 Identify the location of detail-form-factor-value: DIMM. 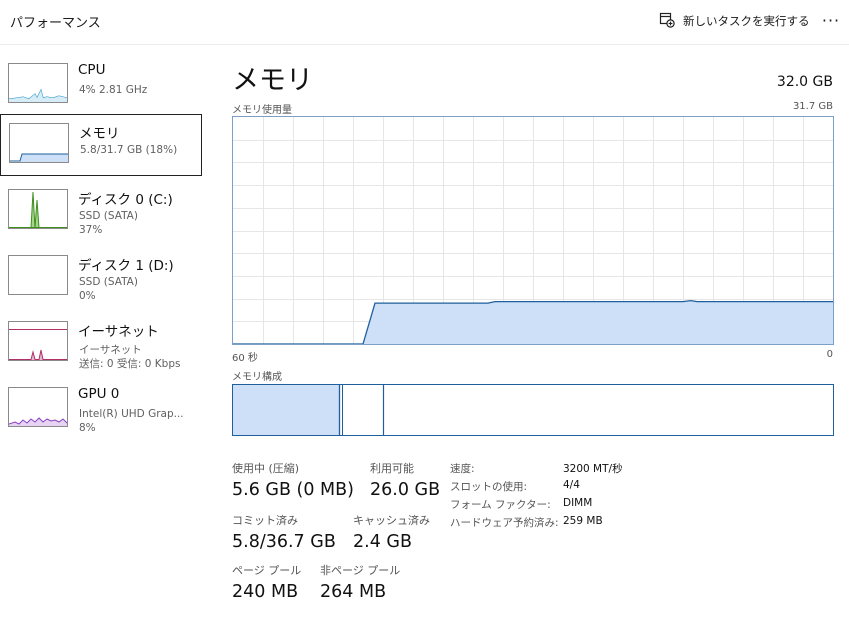
(578, 503).